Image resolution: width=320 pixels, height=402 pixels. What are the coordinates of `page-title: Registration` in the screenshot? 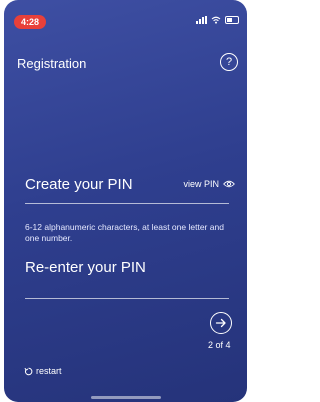 It's located at (52, 63).